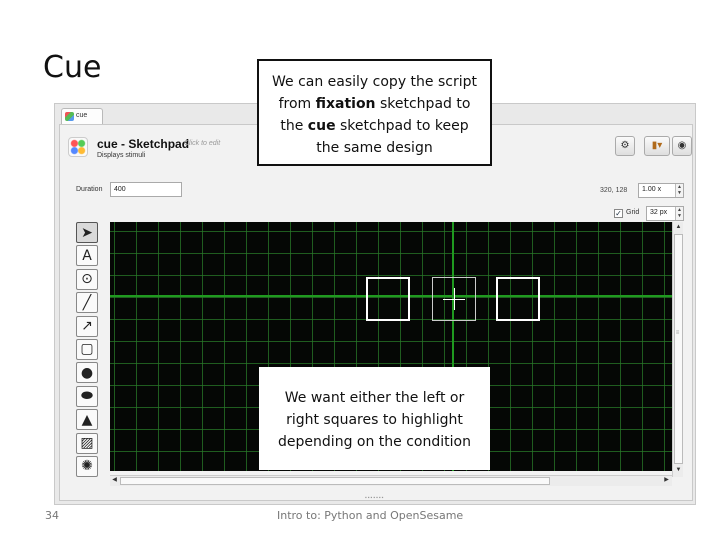 This screenshot has height=540, width=720. Describe the element at coordinates (69, 116) in the screenshot. I see `sketchpad-tab-icon` at that location.